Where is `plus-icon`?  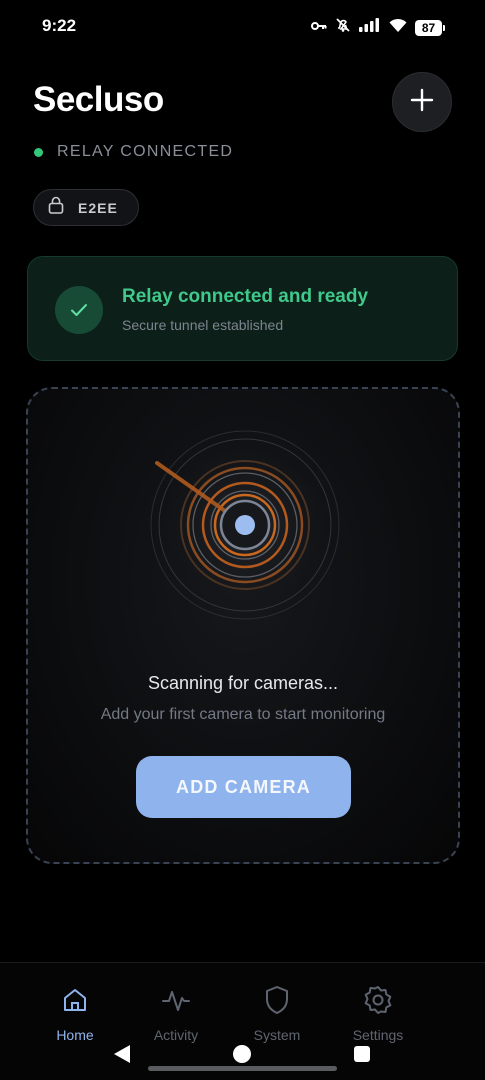
plus-icon is located at coordinates (422, 102).